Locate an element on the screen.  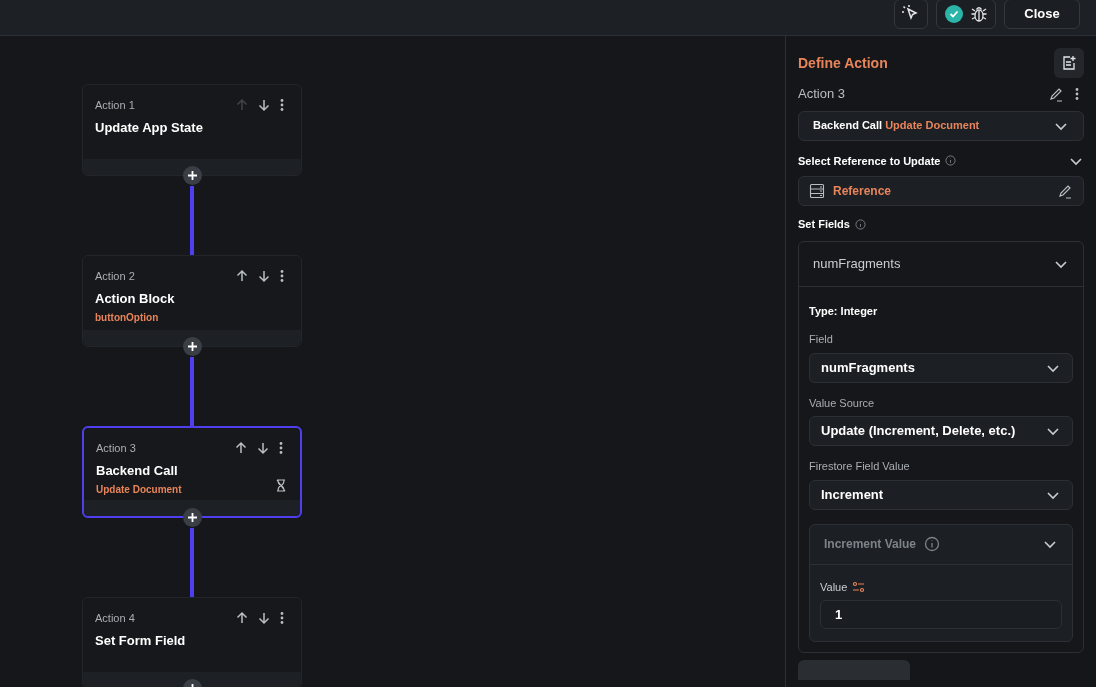
action-number: Action 3 is located at coordinates (116, 448).